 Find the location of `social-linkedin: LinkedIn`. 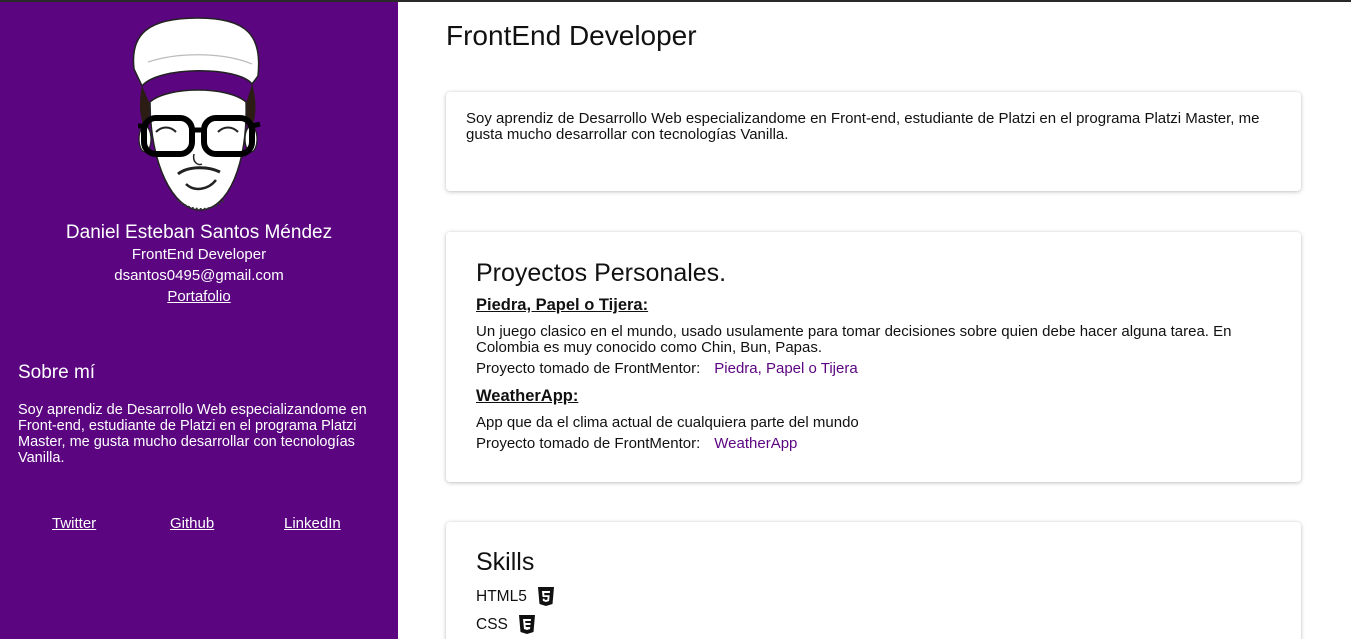

social-linkedin: LinkedIn is located at coordinates (312, 523).